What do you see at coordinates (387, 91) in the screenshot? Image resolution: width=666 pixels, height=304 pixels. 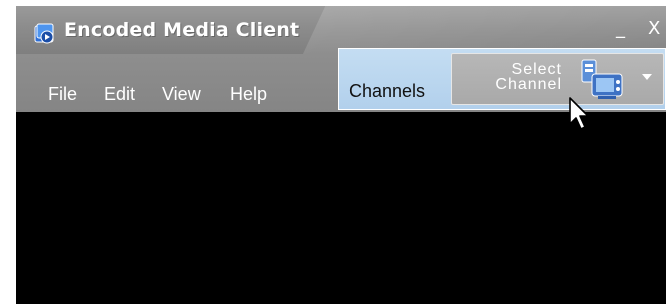 I see `channels-label: Channels` at bounding box center [387, 91].